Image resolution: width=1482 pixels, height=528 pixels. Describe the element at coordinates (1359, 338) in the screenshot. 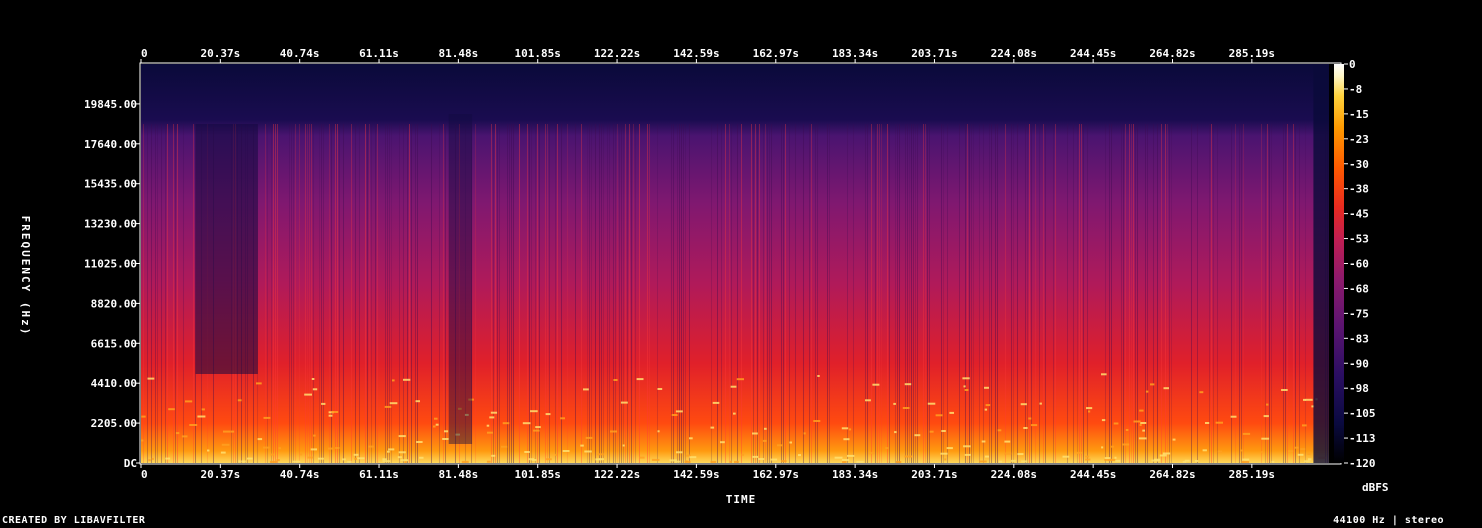

I see `colorbar-tick-label: -83` at that location.